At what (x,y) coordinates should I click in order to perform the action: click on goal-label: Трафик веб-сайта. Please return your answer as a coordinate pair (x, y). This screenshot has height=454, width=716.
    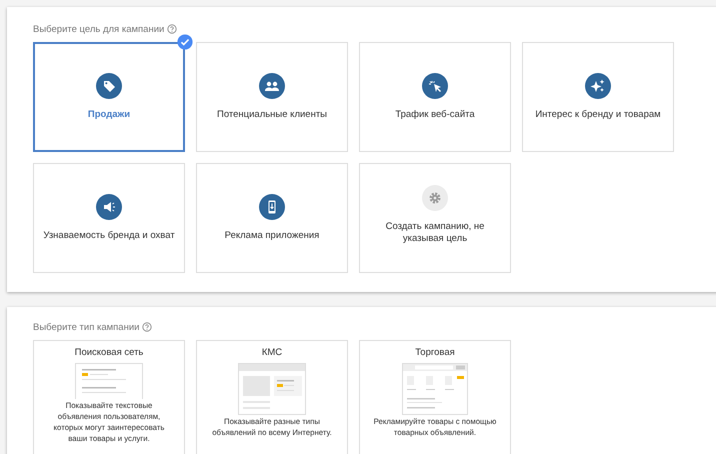
    Looking at the image, I should click on (435, 115).